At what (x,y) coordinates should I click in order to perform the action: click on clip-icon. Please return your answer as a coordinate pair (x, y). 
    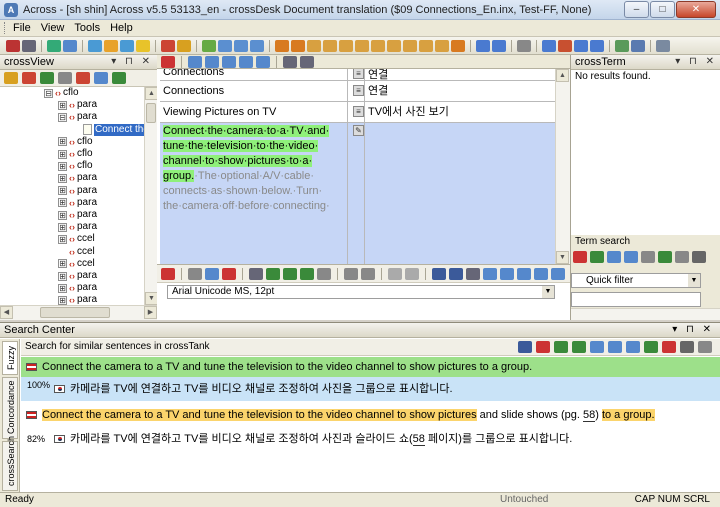
    Looking at the image, I should click on (65, 78).